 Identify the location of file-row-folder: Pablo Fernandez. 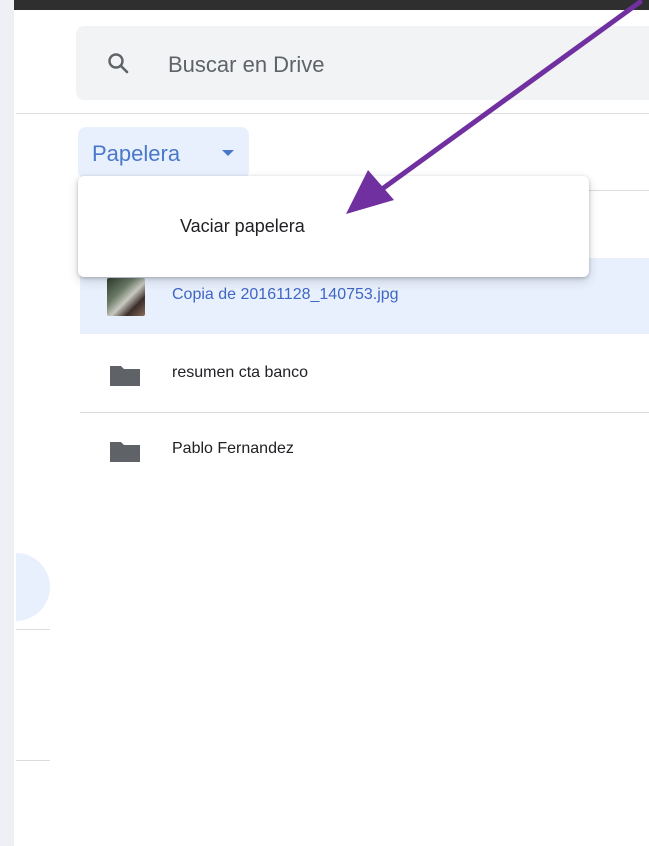
(364, 450).